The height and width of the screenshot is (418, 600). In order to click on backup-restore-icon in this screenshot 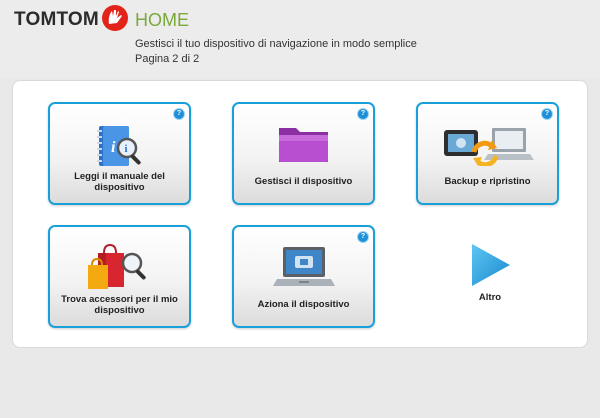, I will do `click(488, 147)`.